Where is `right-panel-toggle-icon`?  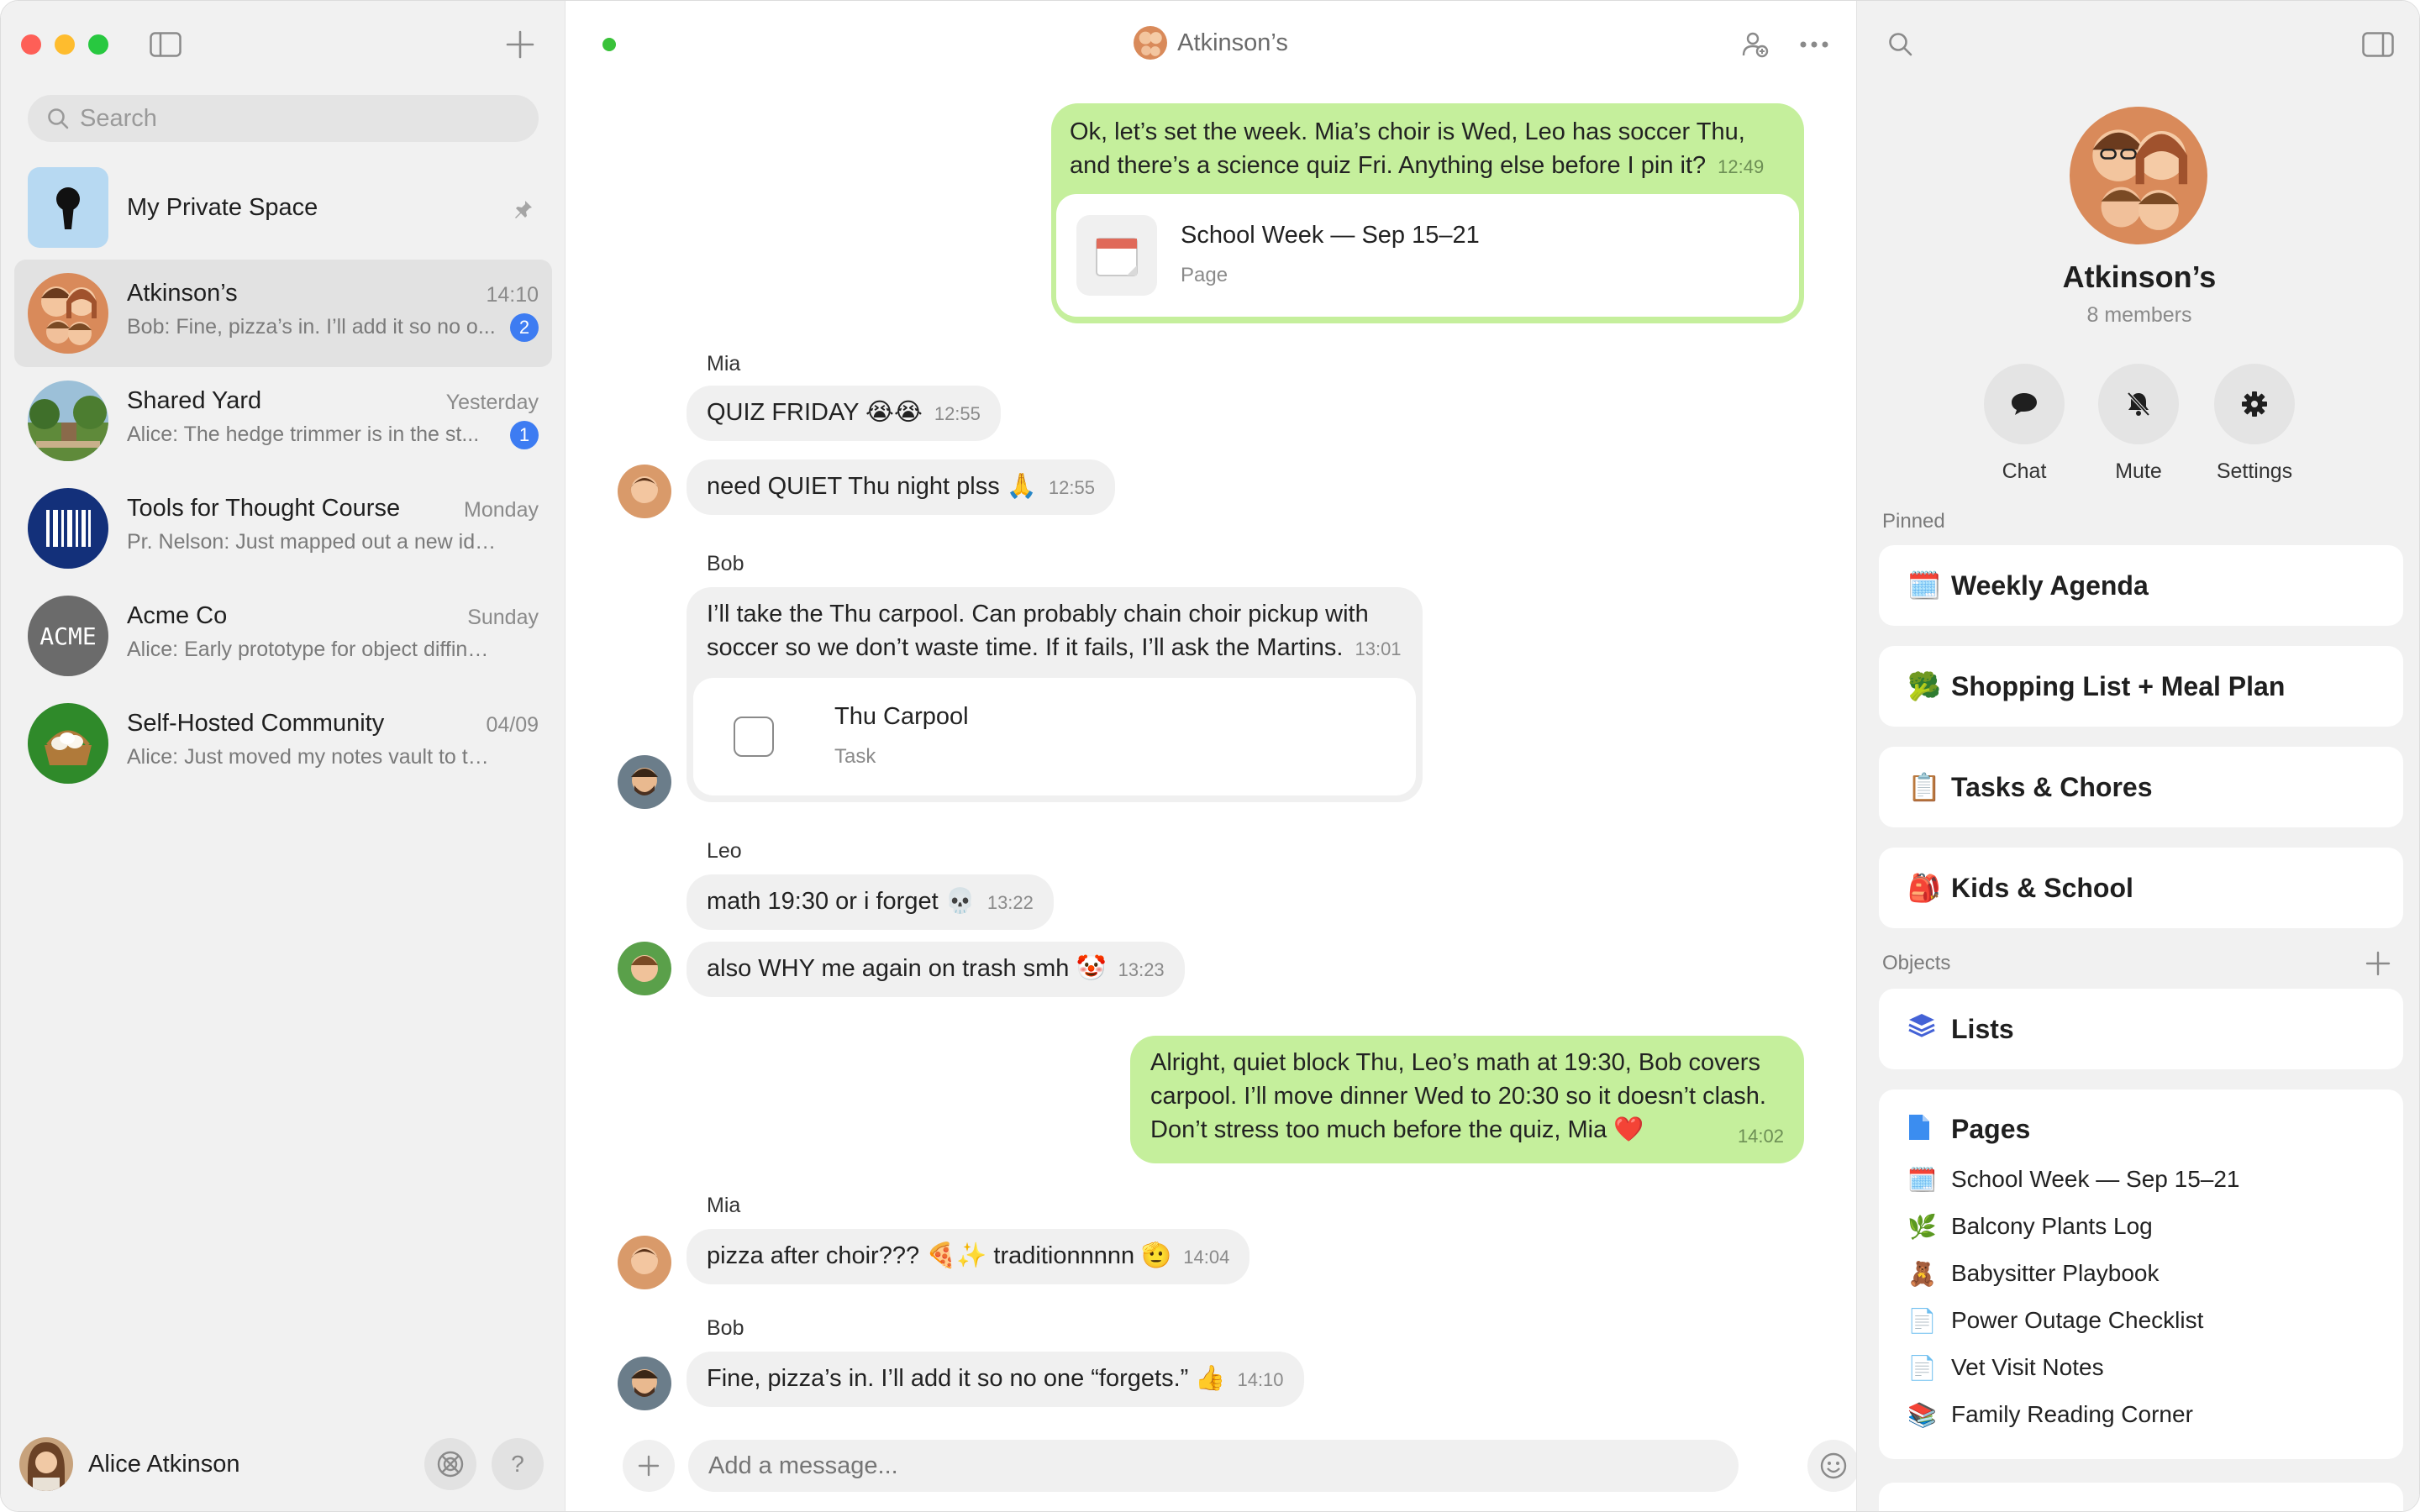 right-panel-toggle-icon is located at coordinates (2378, 44).